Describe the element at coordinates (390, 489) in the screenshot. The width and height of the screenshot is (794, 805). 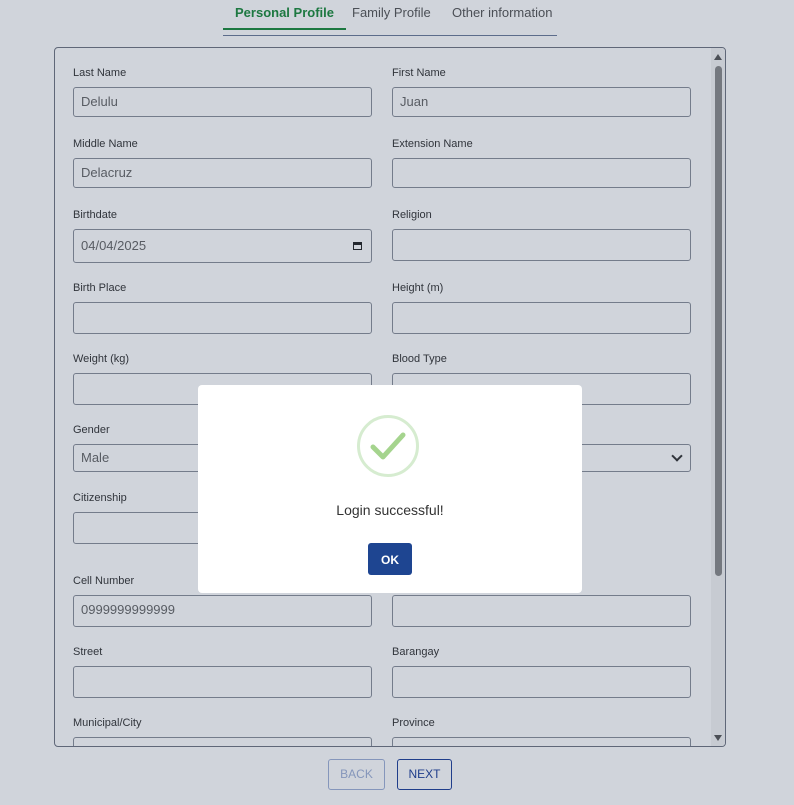
I see `login-success-dialog: Login successful! OK` at that location.